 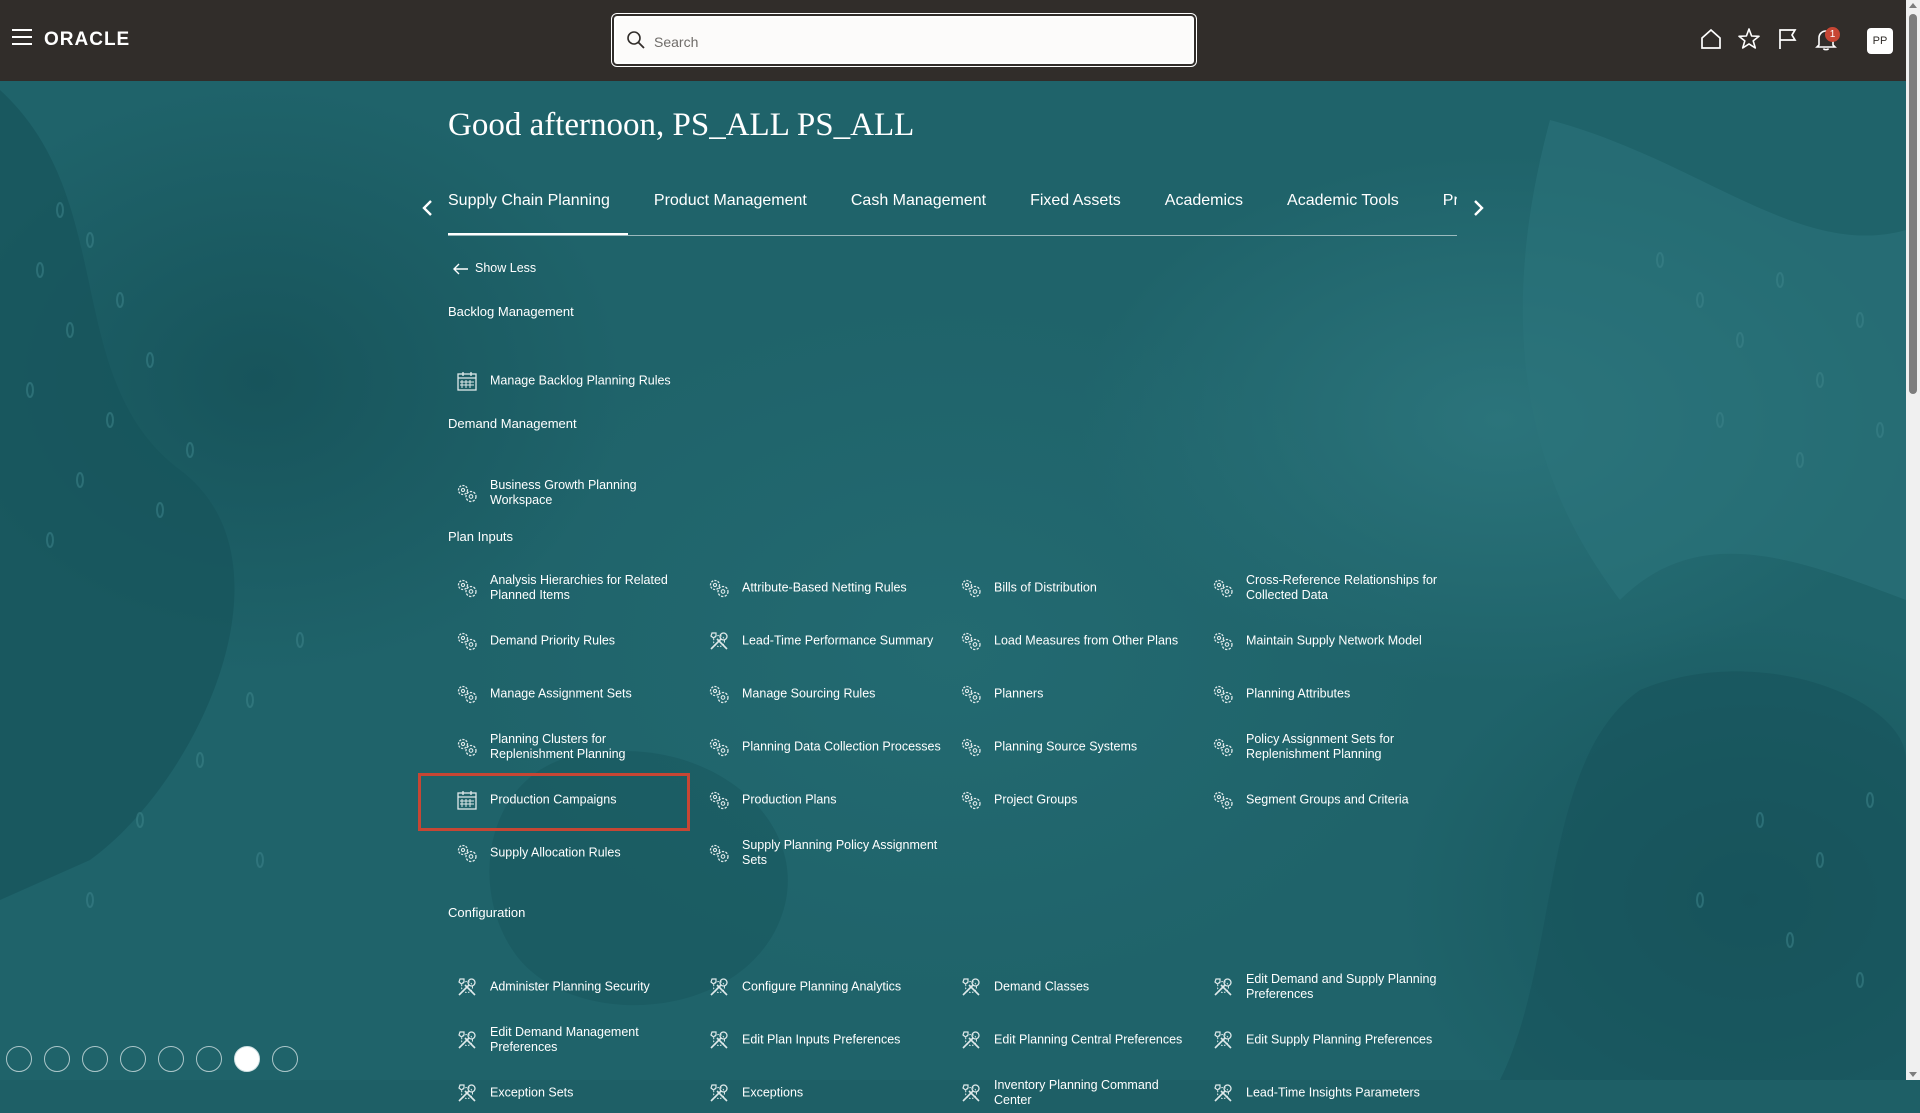 I want to click on task-bills-of-distribution: Bills of Distribution, so click(x=1072, y=588).